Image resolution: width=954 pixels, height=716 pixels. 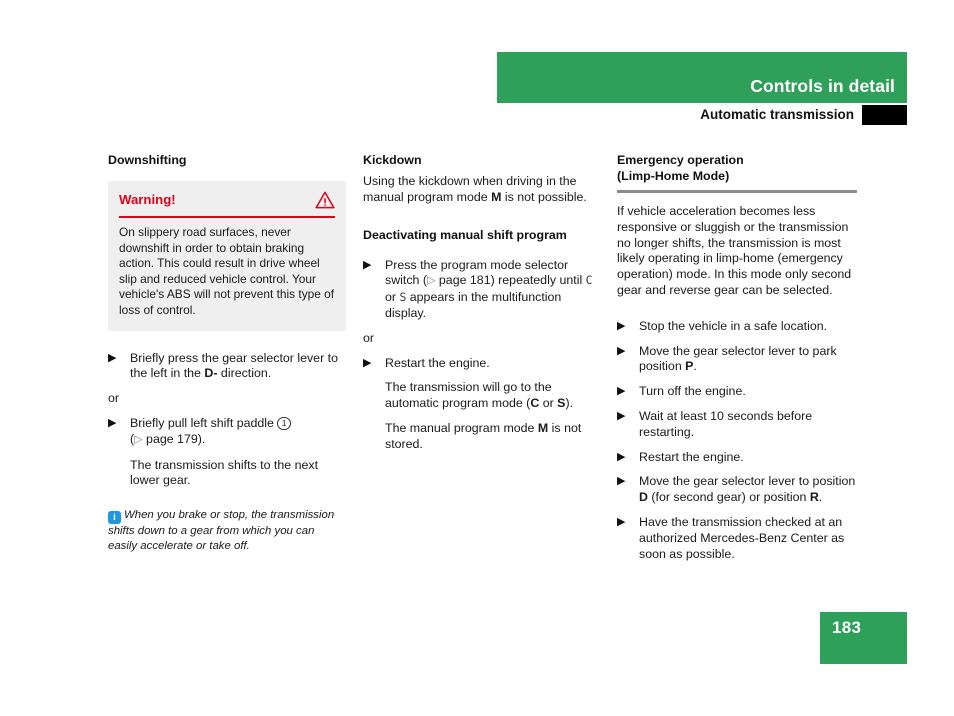 What do you see at coordinates (702, 77) in the screenshot?
I see `section-header-bar: Controls in detail` at bounding box center [702, 77].